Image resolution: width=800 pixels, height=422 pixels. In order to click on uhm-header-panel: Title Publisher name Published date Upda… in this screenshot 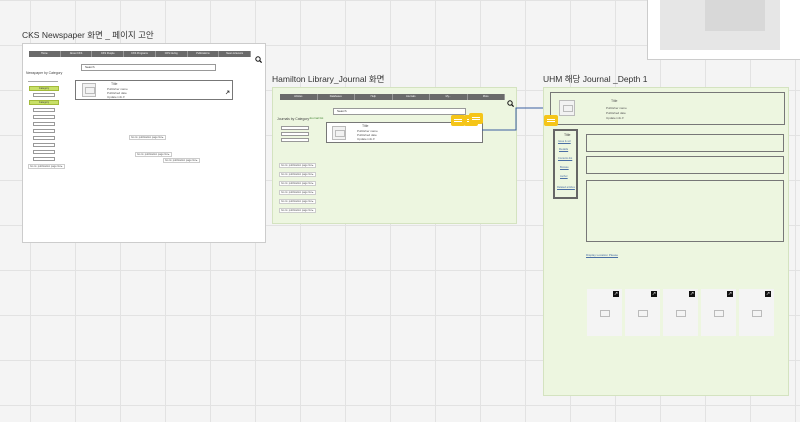, I will do `click(667, 108)`.